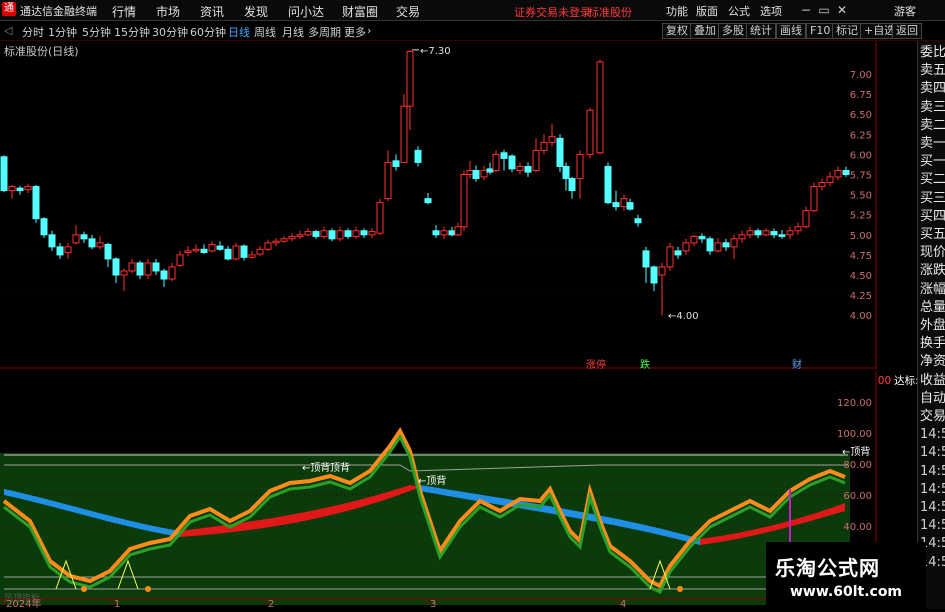 This screenshot has height=612, width=945. What do you see at coordinates (820, 31) in the screenshot?
I see `tool-f10: F10` at bounding box center [820, 31].